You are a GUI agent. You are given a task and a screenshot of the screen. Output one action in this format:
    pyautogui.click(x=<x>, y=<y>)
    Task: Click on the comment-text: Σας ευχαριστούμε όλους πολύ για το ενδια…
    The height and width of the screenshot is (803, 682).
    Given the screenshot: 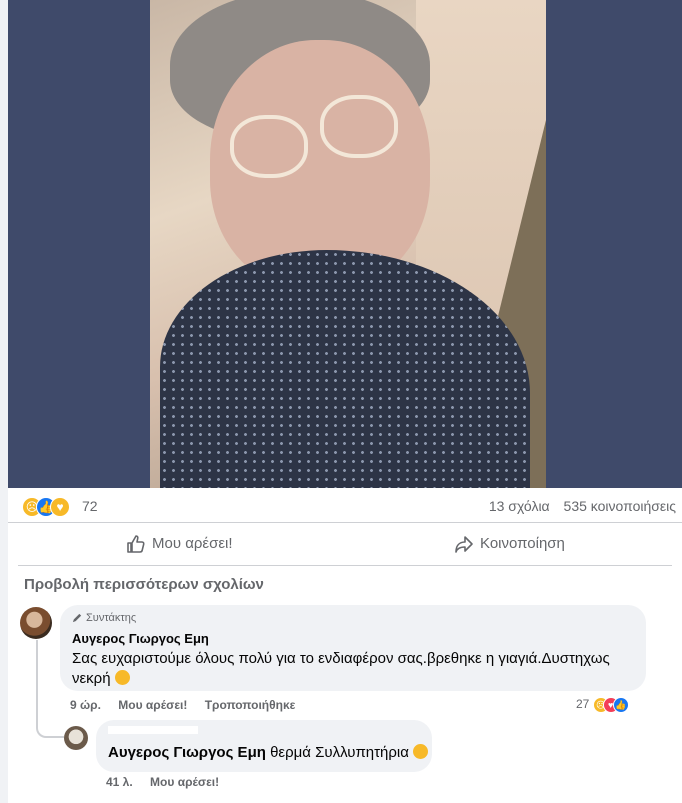 What is the action you would take?
    pyautogui.click(x=357, y=669)
    